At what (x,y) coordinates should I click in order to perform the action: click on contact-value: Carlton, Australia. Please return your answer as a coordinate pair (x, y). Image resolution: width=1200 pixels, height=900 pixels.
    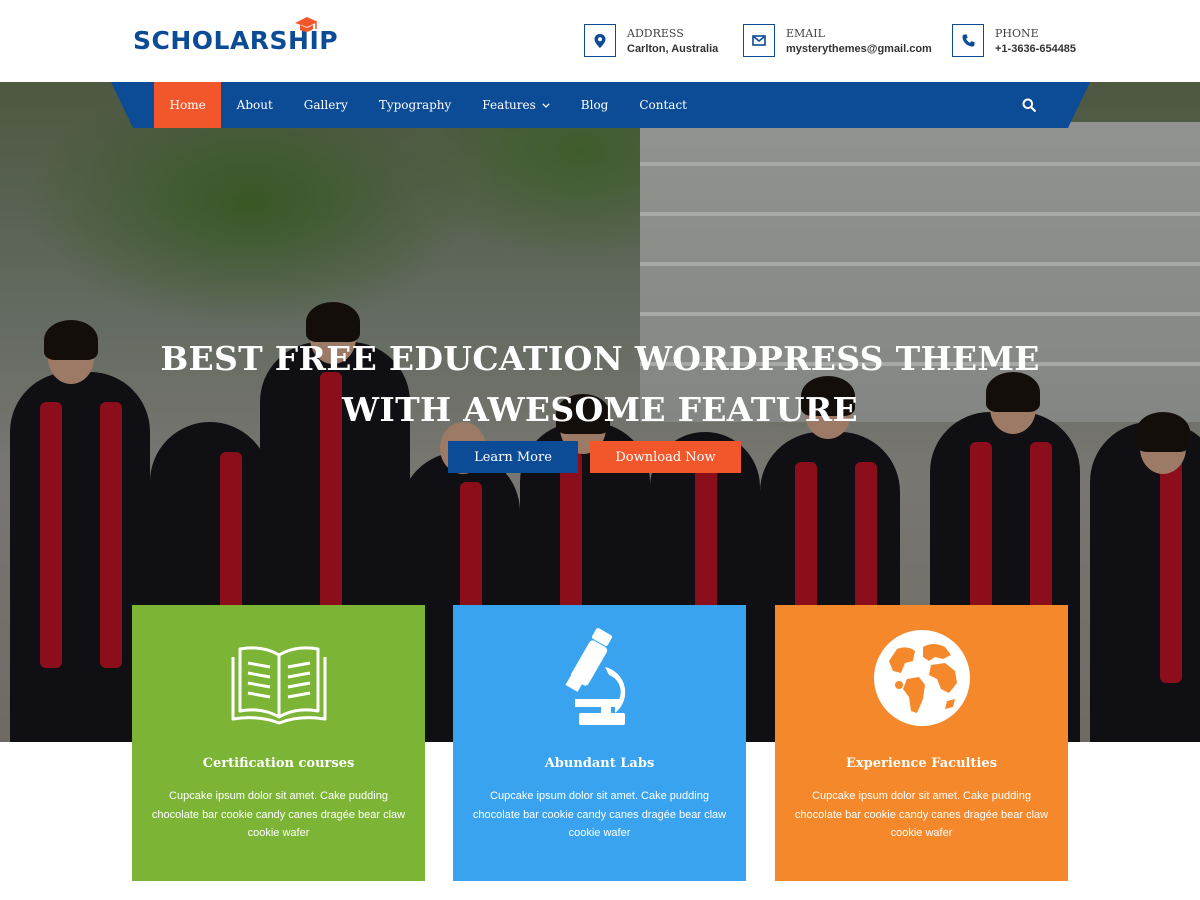
    Looking at the image, I should click on (673, 49).